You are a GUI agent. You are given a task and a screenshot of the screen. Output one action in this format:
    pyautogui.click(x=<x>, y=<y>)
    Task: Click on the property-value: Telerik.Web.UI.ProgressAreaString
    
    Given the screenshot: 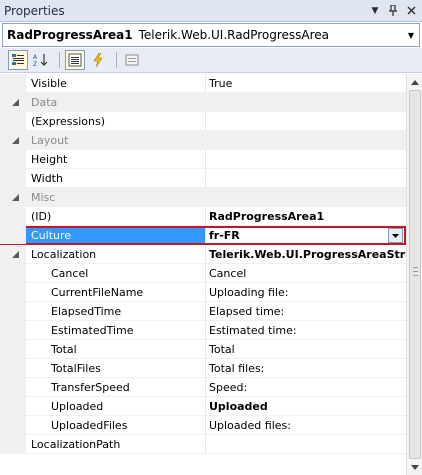 What is the action you would take?
    pyautogui.click(x=306, y=254)
    